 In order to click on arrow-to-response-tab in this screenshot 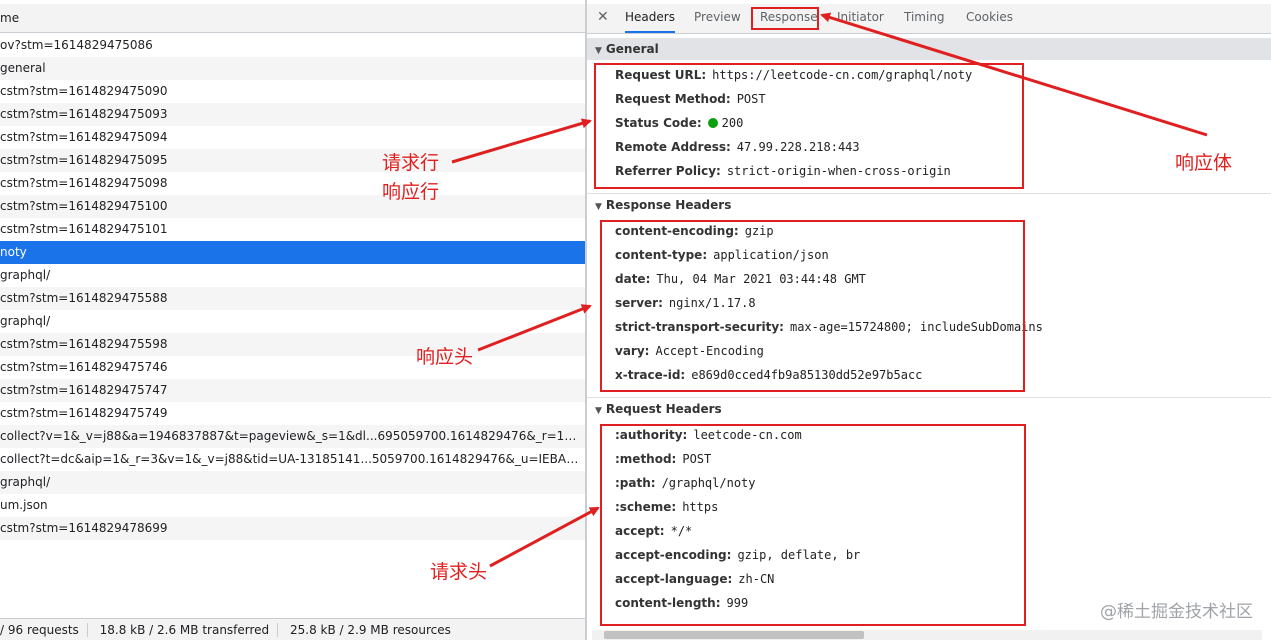, I will do `click(1014, 74)`.